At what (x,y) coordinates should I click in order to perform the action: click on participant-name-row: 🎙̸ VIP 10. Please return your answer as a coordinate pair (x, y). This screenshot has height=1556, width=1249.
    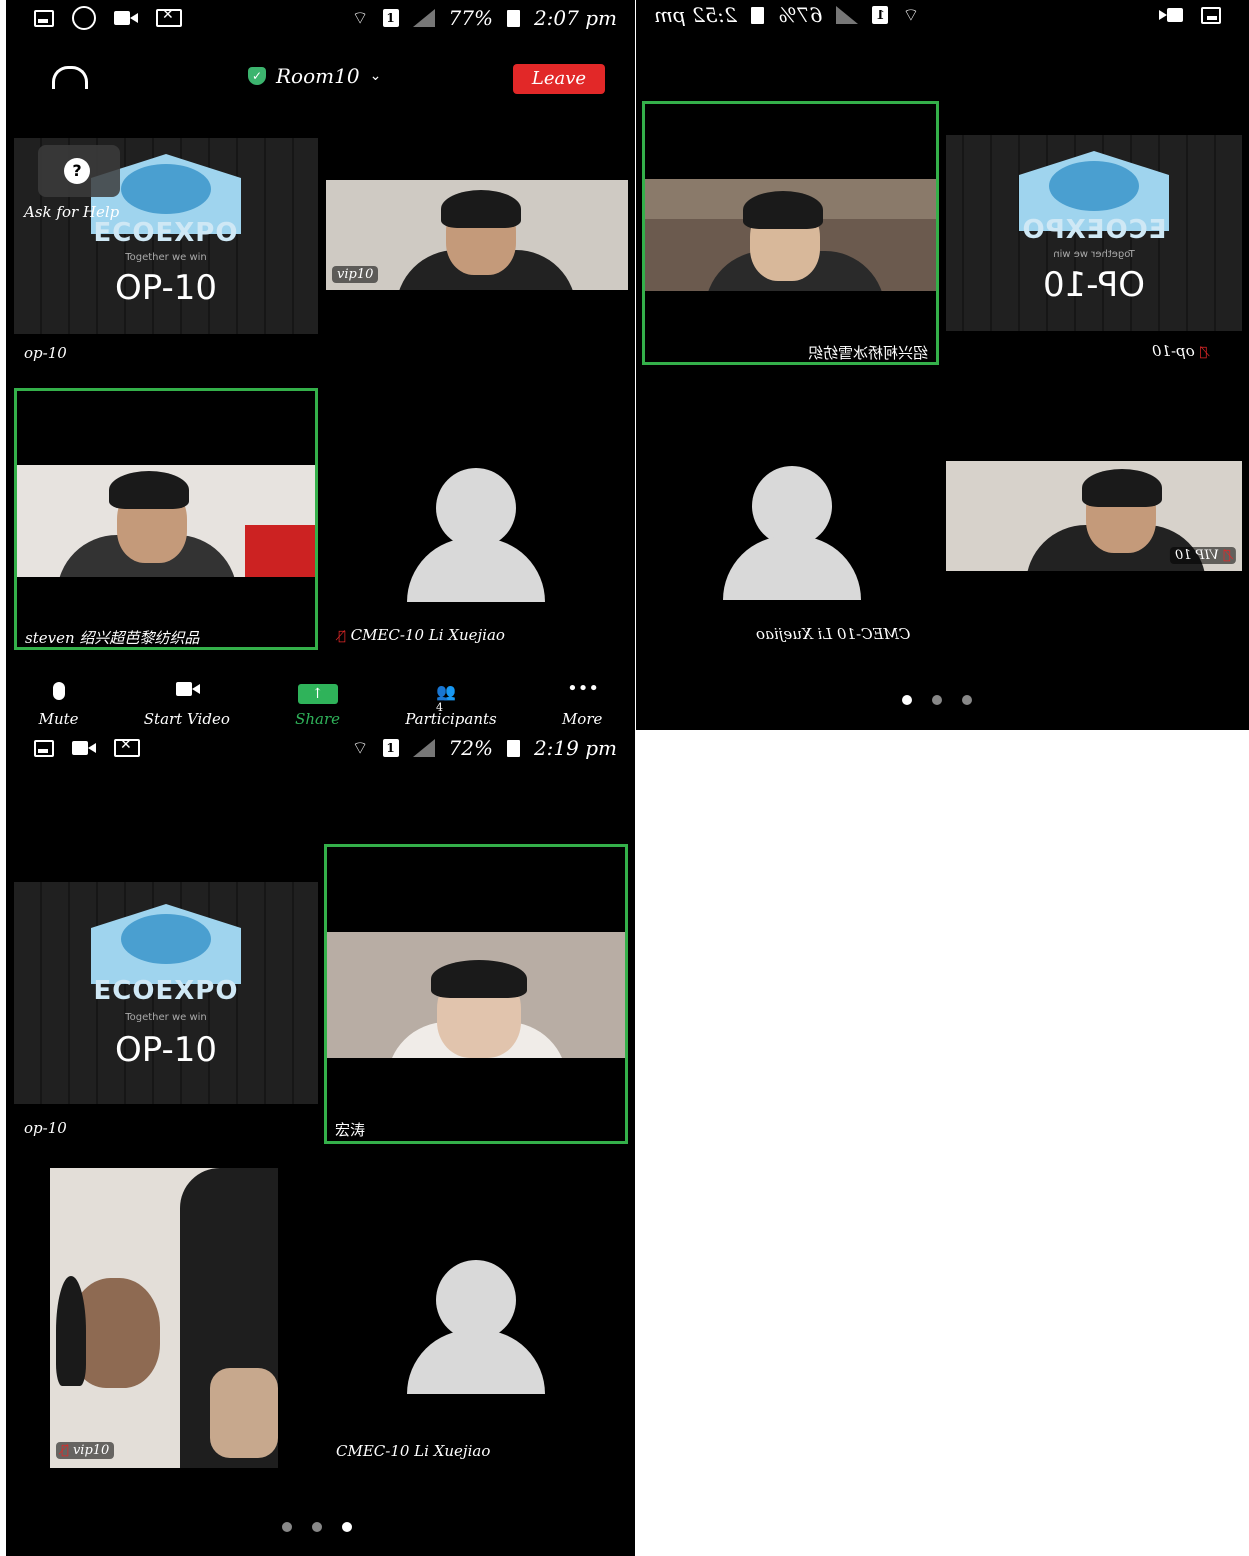
    Looking at the image, I should click on (1203, 555).